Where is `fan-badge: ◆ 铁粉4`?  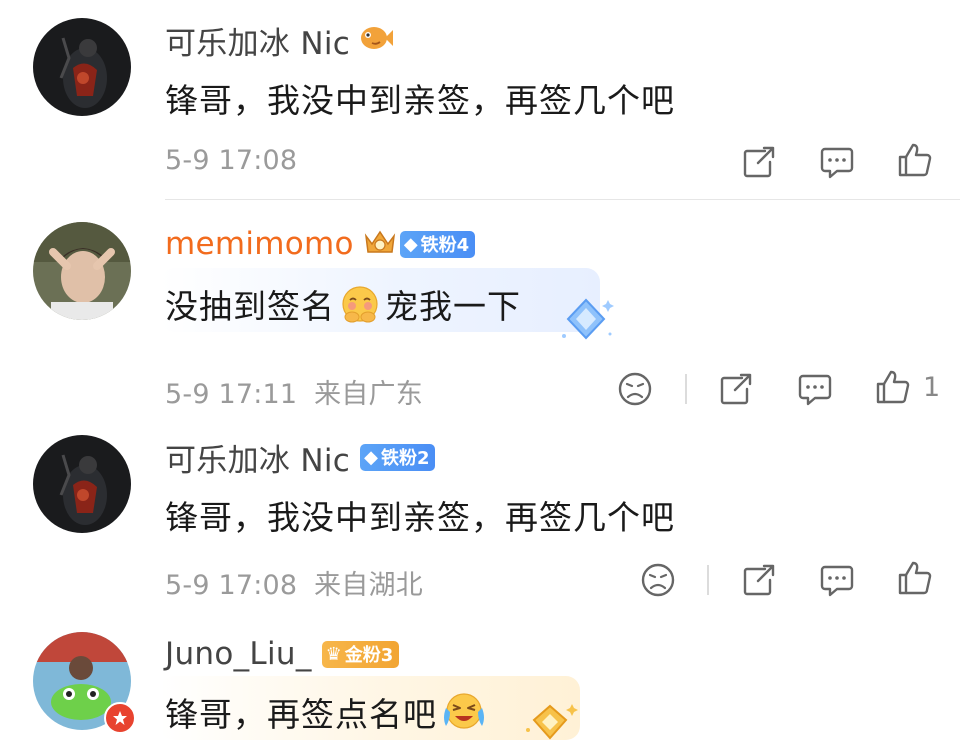 fan-badge: ◆ 铁粉4 is located at coordinates (437, 244).